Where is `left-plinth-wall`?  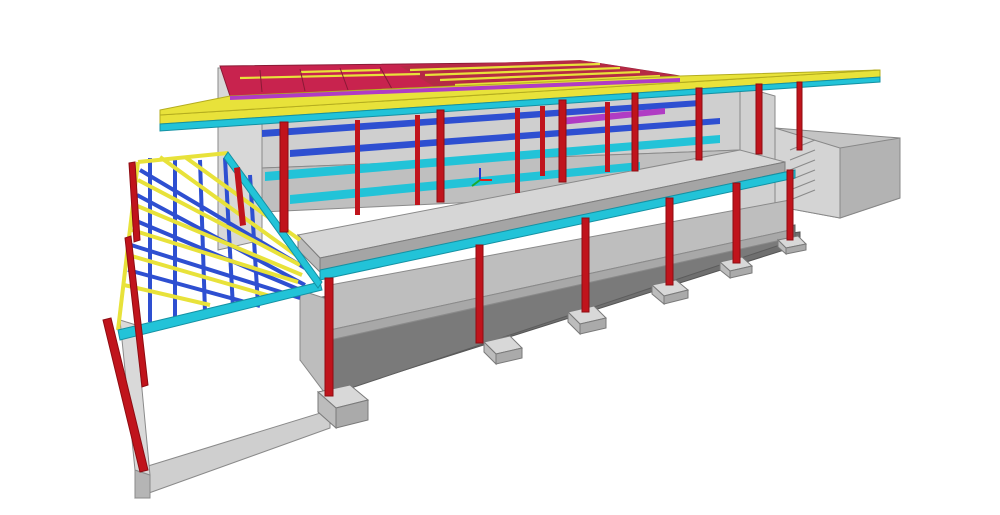
left-plinth-wall is located at coordinates (225, 409).